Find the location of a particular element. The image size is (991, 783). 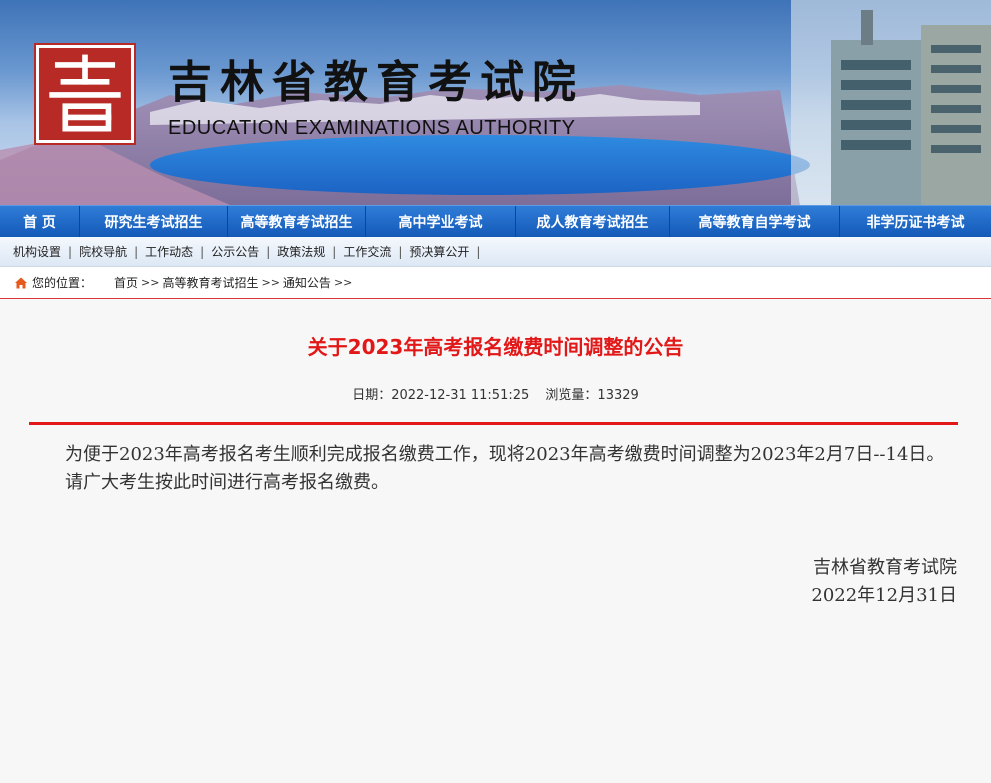

subnav-item-notices: 公示公告 is located at coordinates (235, 251).